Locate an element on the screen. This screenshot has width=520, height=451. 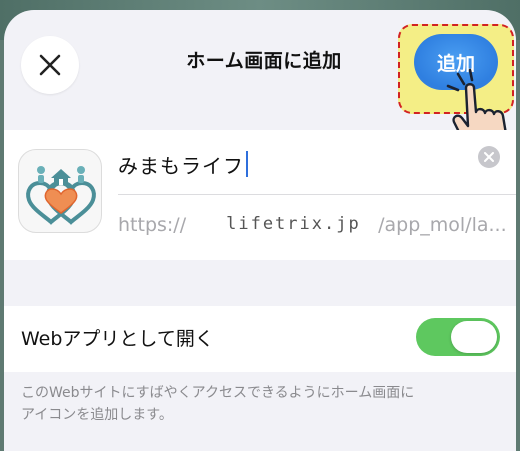
text-caret is located at coordinates (247, 164).